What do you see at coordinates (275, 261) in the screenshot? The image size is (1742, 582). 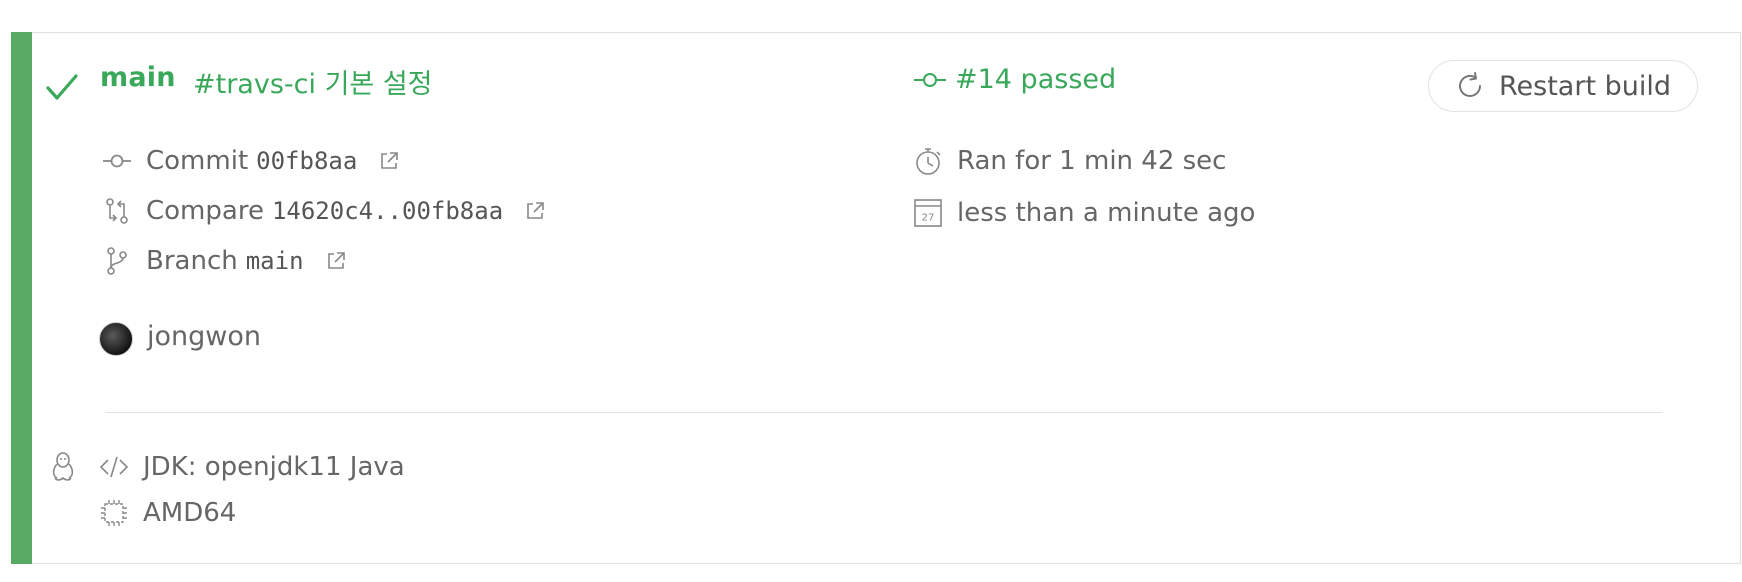 I see `branch-name-code-link: main` at bounding box center [275, 261].